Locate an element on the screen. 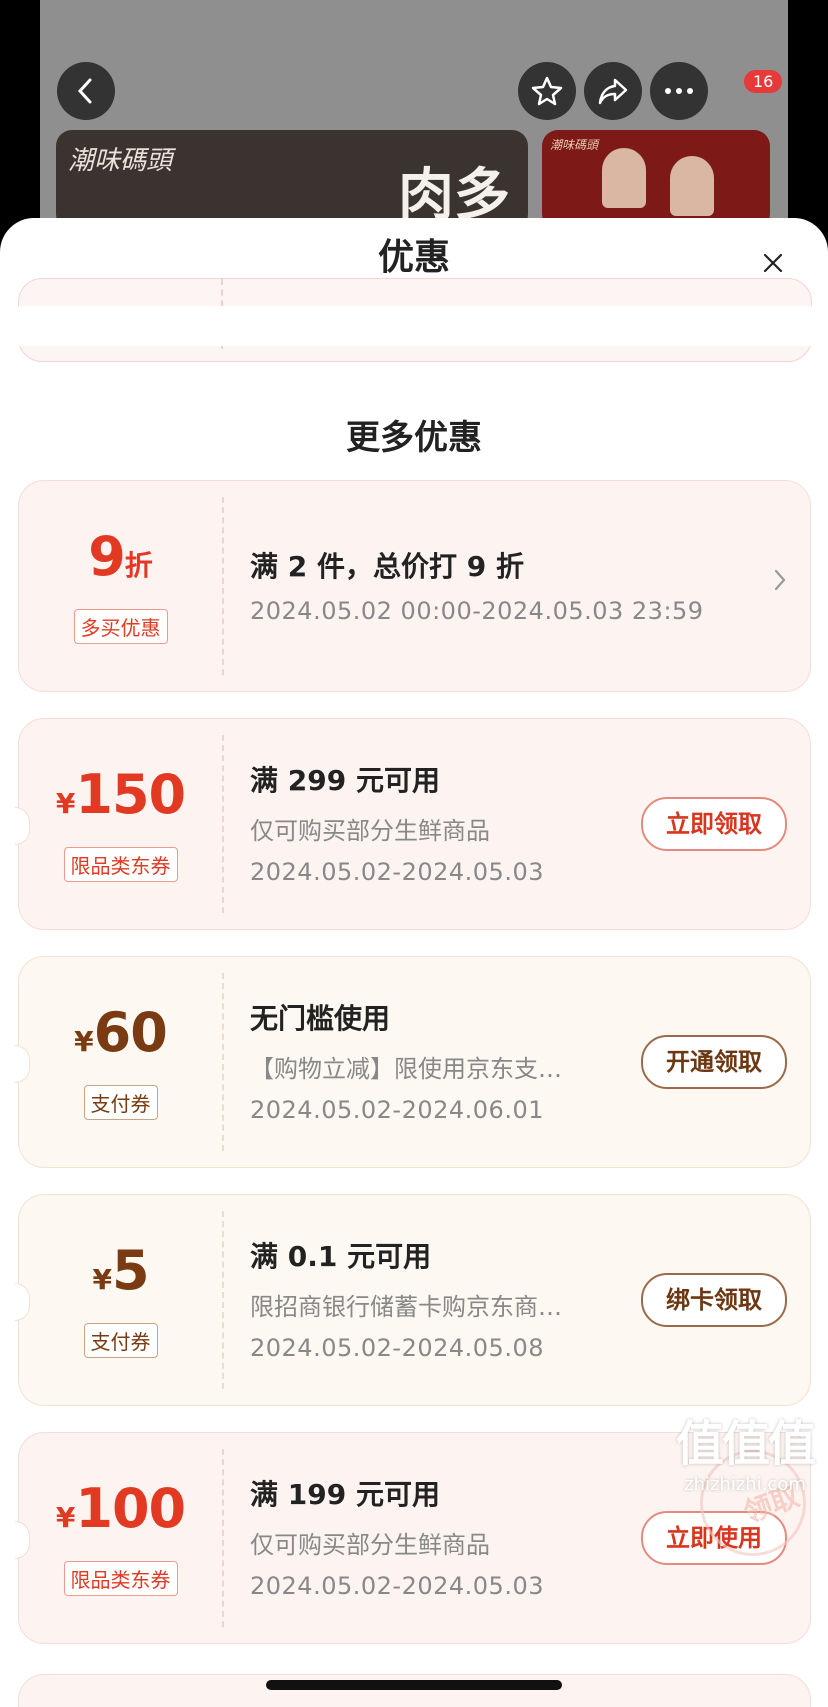 The width and height of the screenshot is (828, 1707). sheet-title: 优惠 is located at coordinates (413, 257).